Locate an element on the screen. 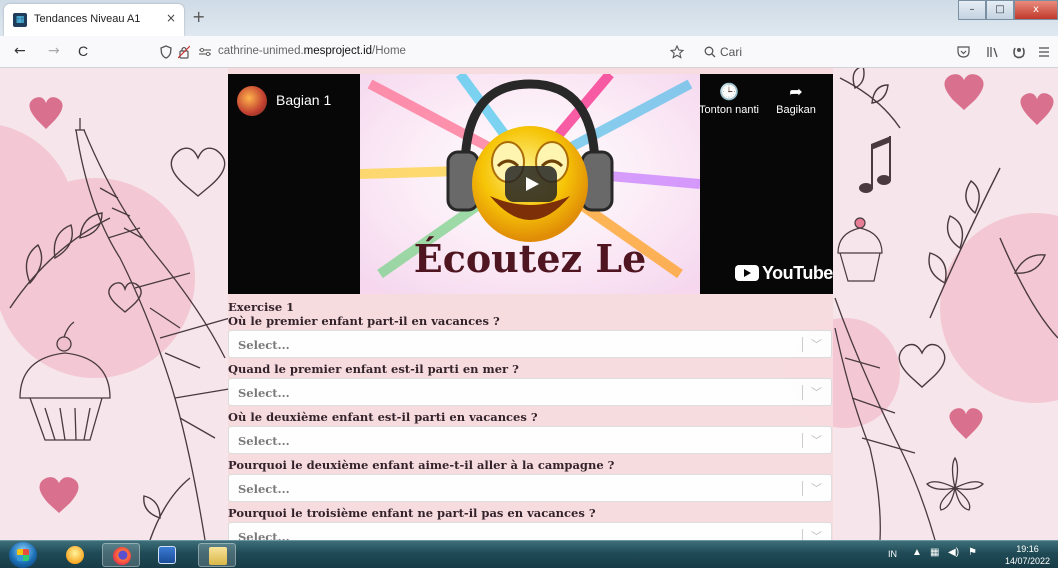  share-label: Bagikan is located at coordinates (796, 110).